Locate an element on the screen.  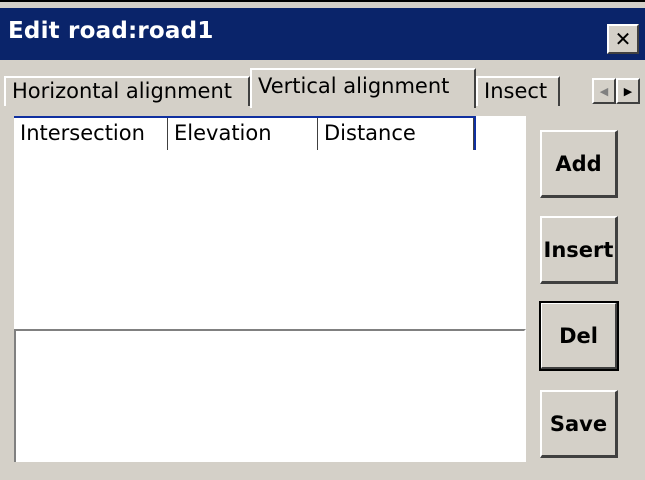
list-header: Intersection Elevation Distance is located at coordinates (245, 133).